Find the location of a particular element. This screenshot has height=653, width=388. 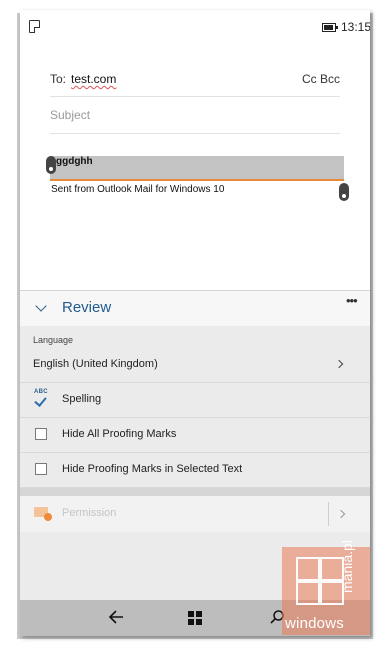

permission-envelope-icon is located at coordinates (43, 514).